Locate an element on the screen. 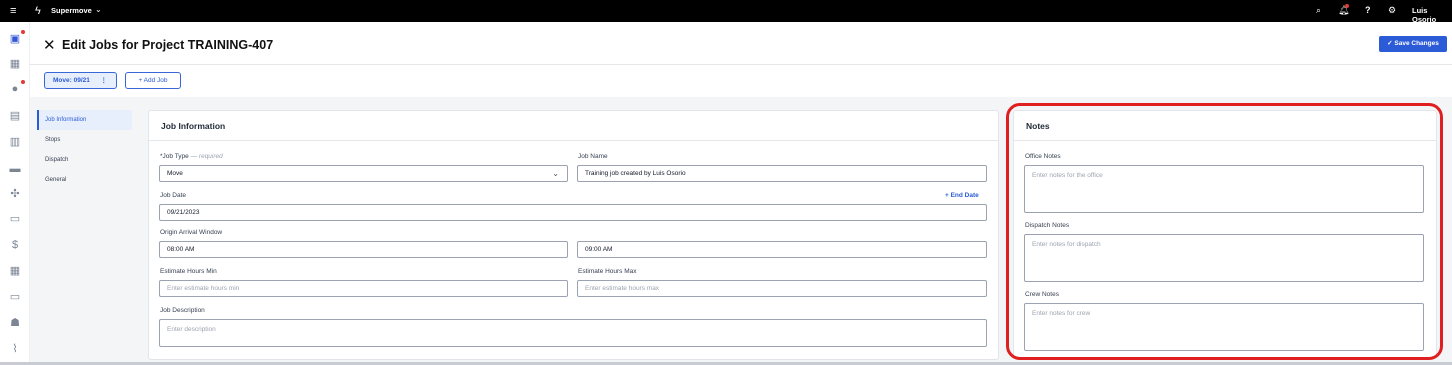 This screenshot has height=365, width=1452. user-name: Luis Osorio is located at coordinates (1432, 15).